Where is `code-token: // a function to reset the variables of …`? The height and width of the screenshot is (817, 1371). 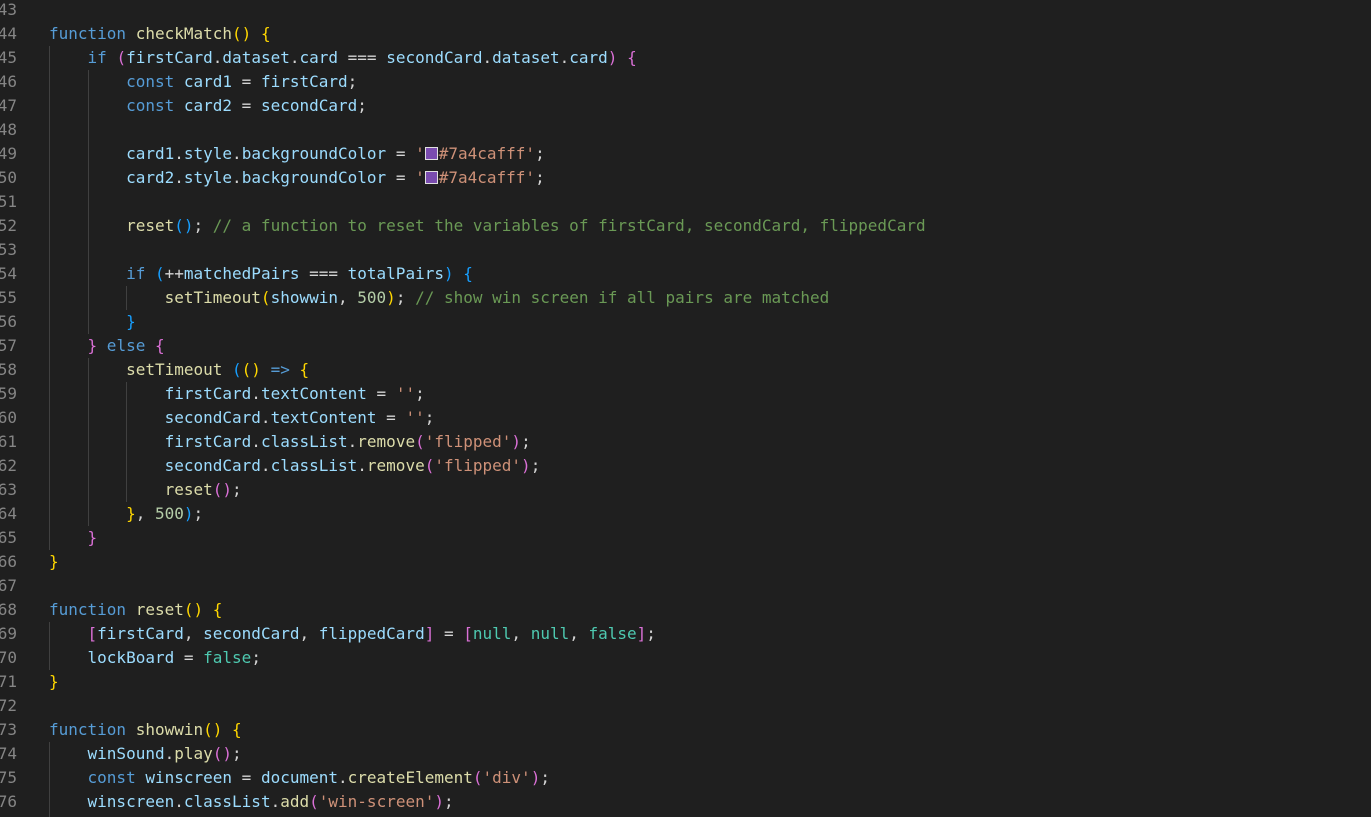
code-token: // a function to reset the variables of … is located at coordinates (569, 225).